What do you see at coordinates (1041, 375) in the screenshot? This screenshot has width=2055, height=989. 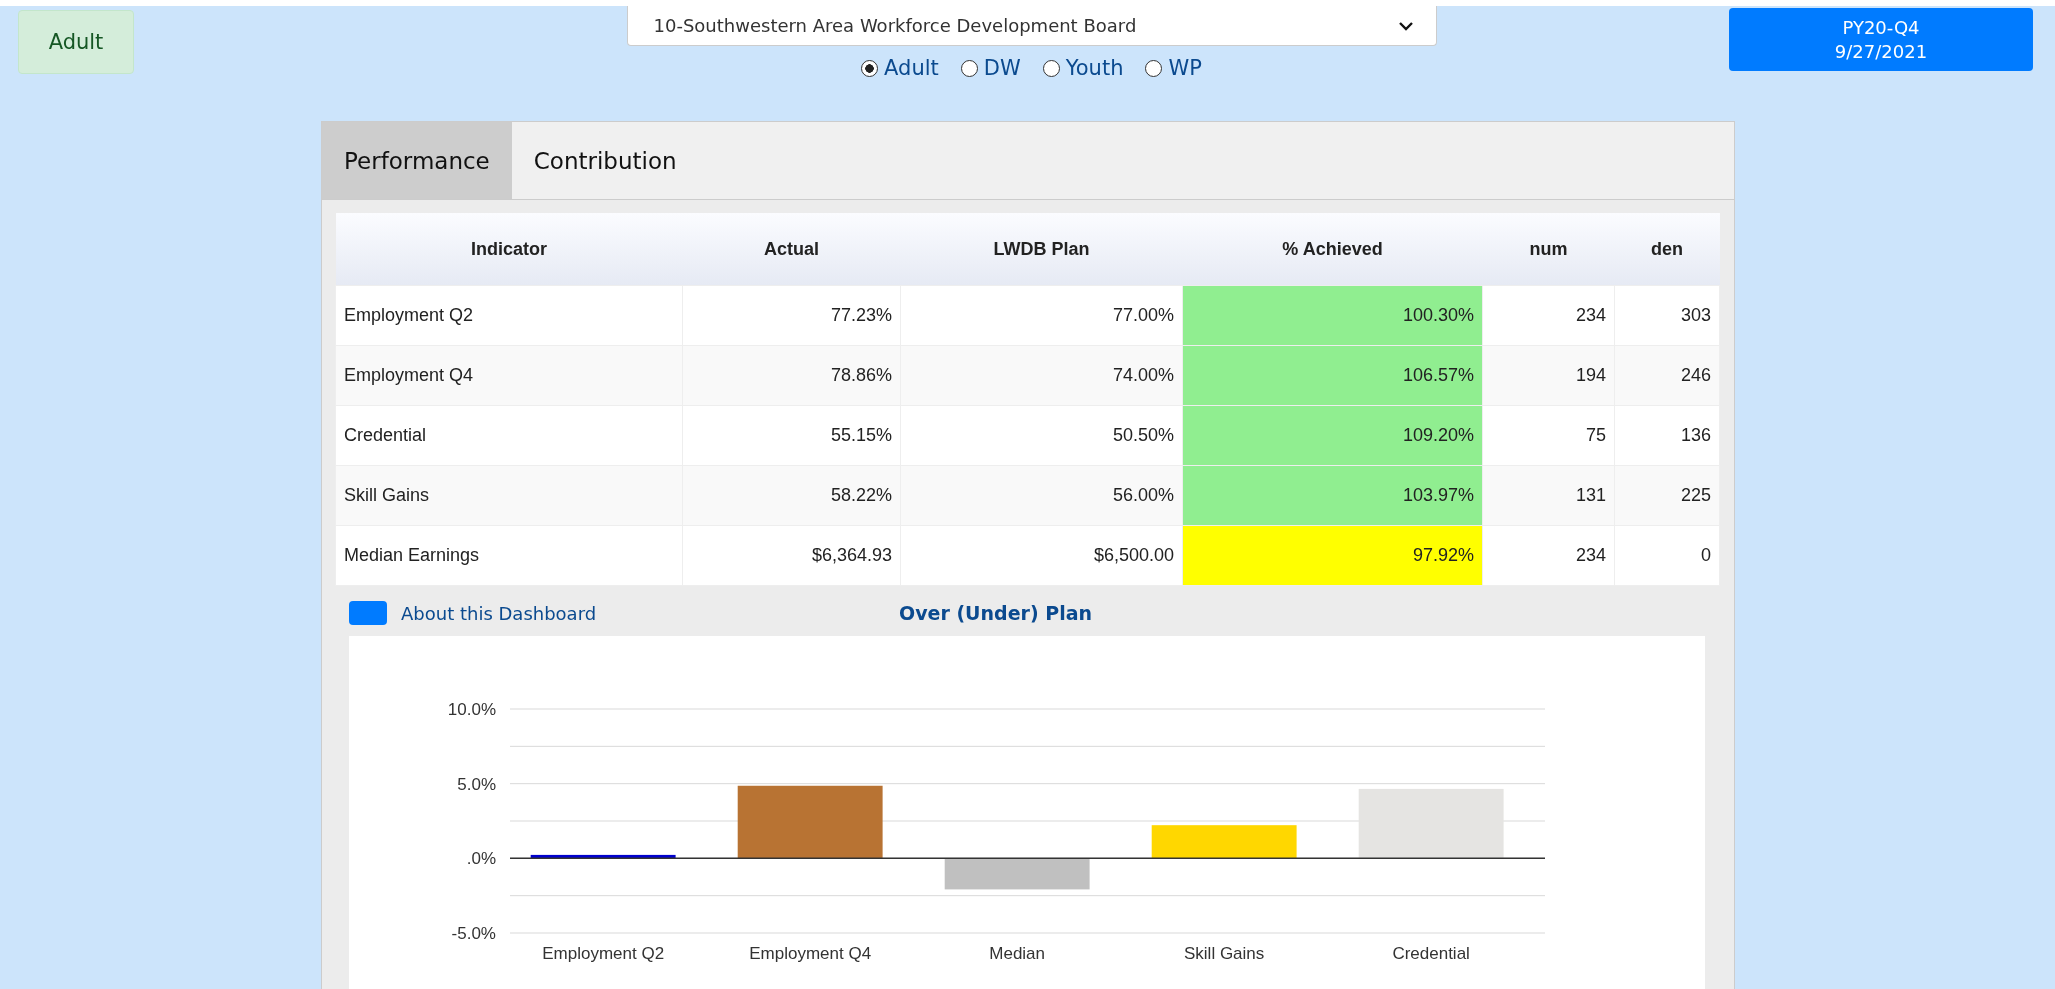 I see `table-cell: 74.00%` at bounding box center [1041, 375].